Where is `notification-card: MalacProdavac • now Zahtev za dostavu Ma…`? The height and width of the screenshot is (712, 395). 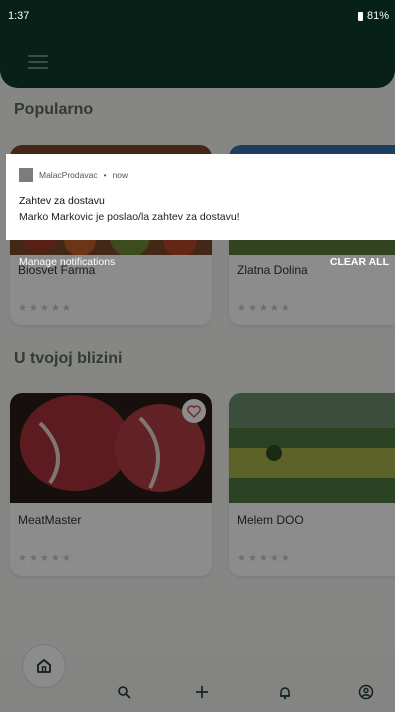 notification-card: MalacProdavac • now Zahtev za dostavu Ma… is located at coordinates (200, 197).